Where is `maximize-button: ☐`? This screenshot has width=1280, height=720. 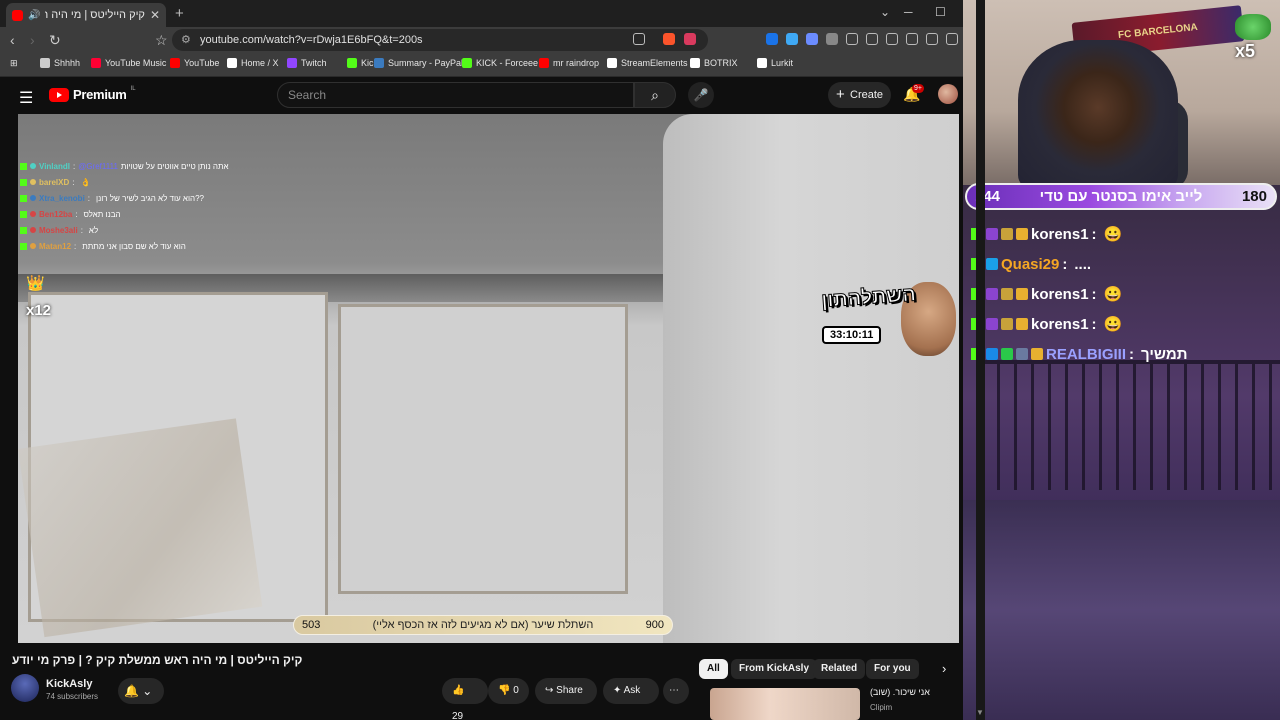 maximize-button: ☐ is located at coordinates (940, 12).